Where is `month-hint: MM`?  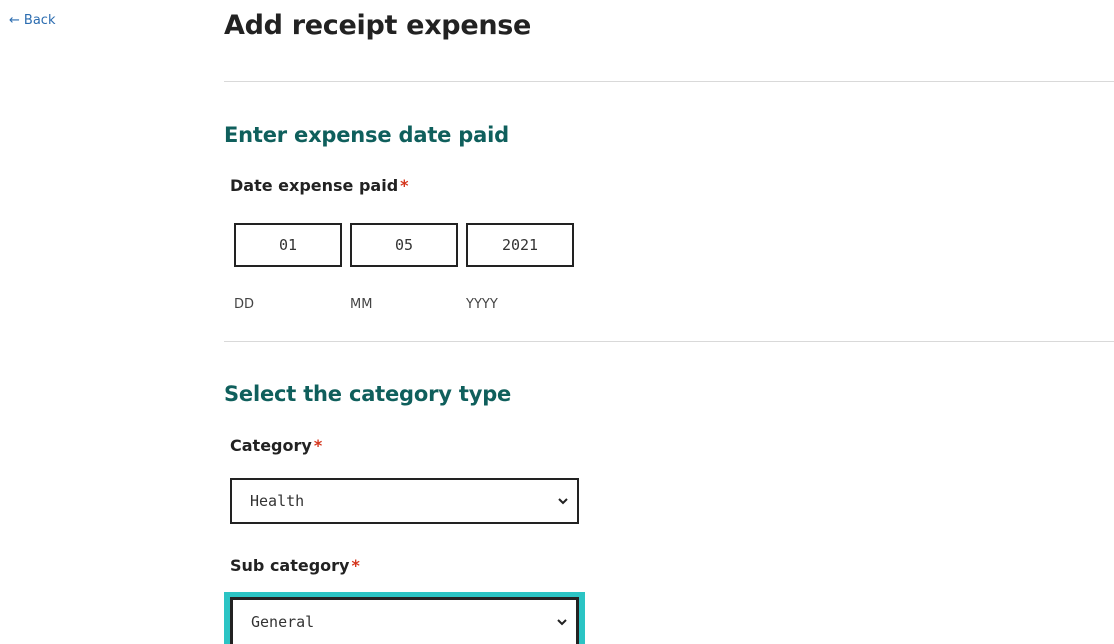
month-hint: MM is located at coordinates (361, 304).